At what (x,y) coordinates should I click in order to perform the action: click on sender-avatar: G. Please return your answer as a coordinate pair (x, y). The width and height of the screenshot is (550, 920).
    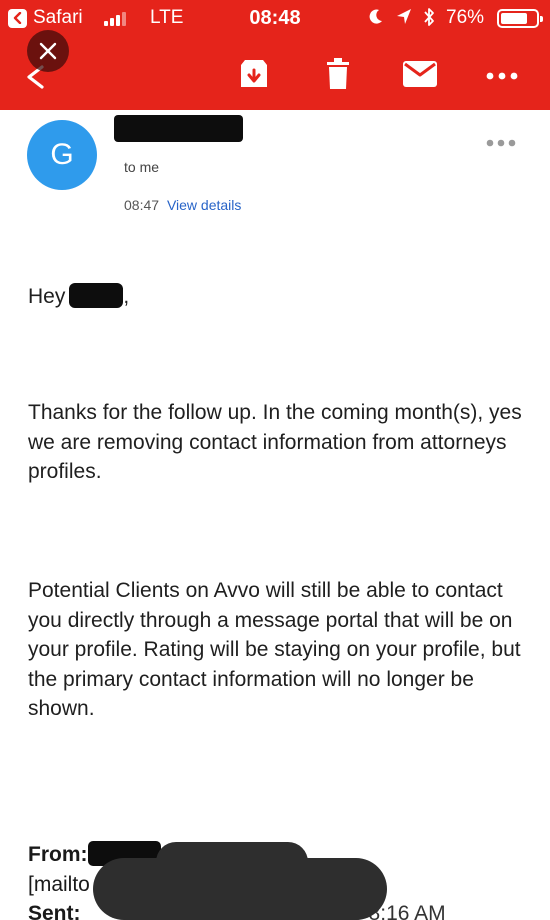
    Looking at the image, I should click on (62, 155).